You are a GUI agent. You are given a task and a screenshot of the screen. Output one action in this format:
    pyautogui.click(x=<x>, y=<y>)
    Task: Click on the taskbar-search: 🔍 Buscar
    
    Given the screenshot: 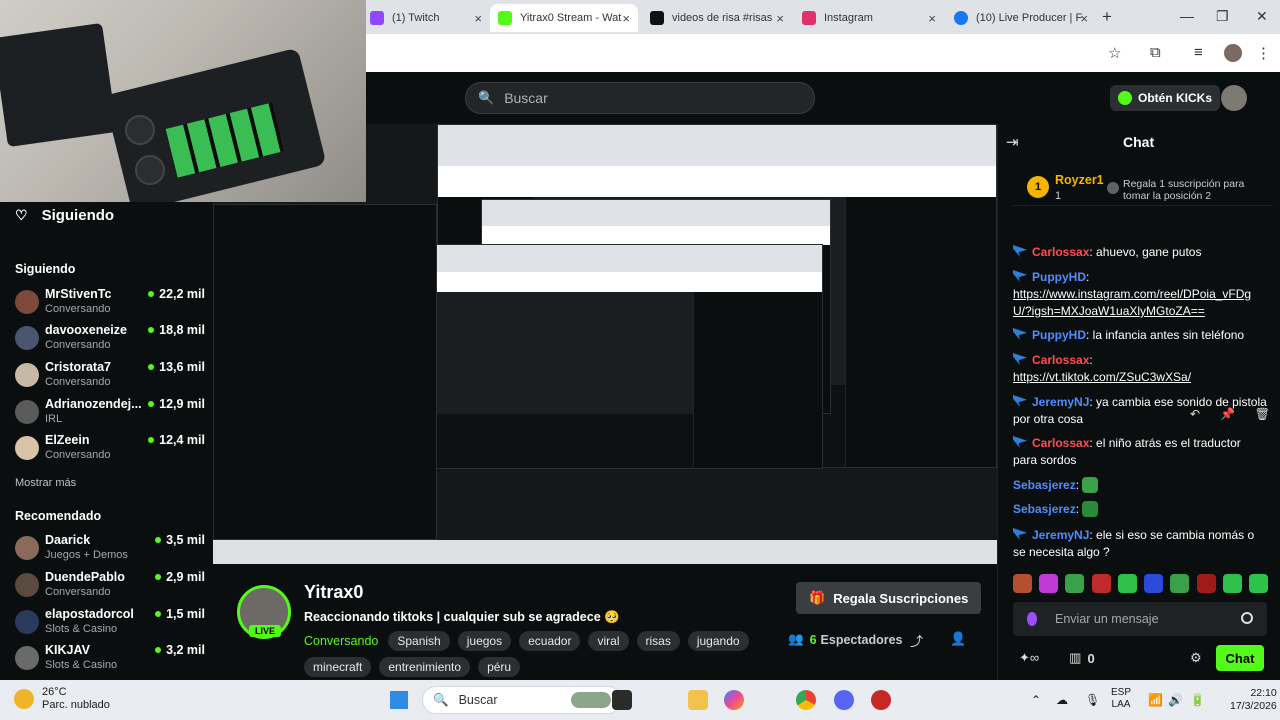 What is the action you would take?
    pyautogui.click(x=522, y=700)
    